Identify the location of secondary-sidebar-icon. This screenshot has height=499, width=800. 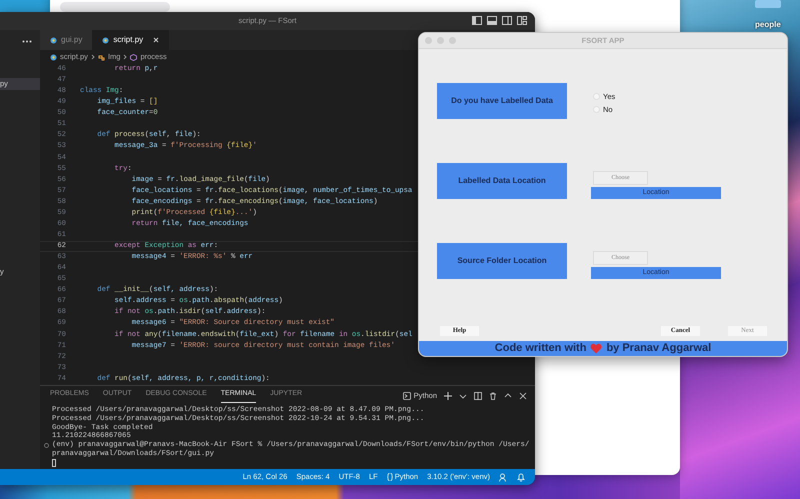
(507, 20).